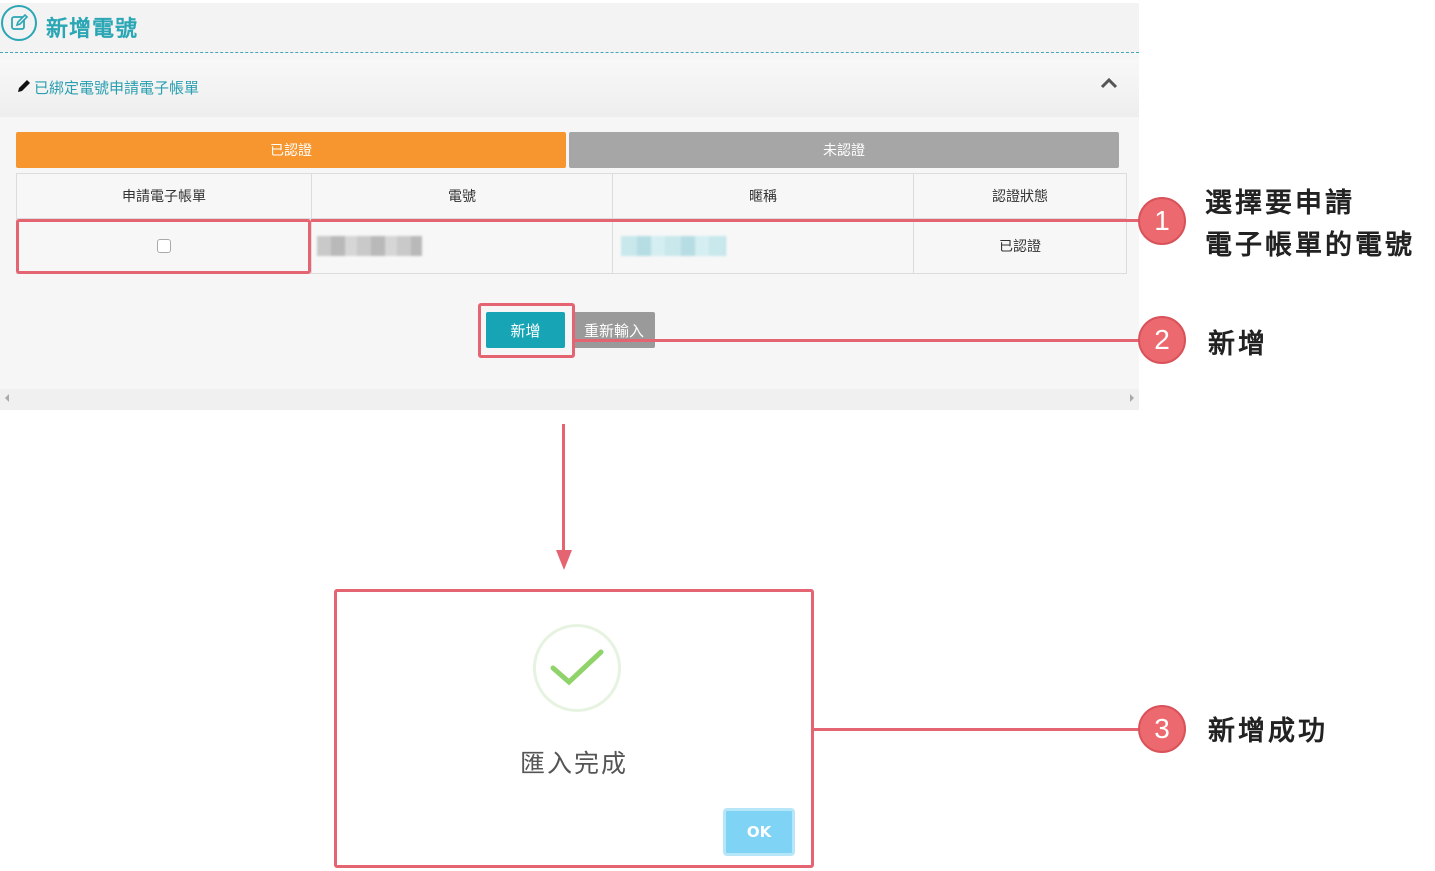 This screenshot has height=871, width=1435. What do you see at coordinates (163, 246) in the screenshot?
I see `highlight-checkbox` at bounding box center [163, 246].